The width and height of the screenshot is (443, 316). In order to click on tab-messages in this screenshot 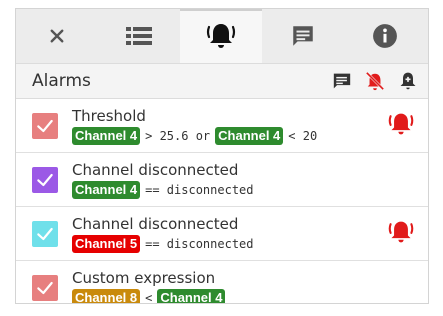, I will do `click(303, 36)`.